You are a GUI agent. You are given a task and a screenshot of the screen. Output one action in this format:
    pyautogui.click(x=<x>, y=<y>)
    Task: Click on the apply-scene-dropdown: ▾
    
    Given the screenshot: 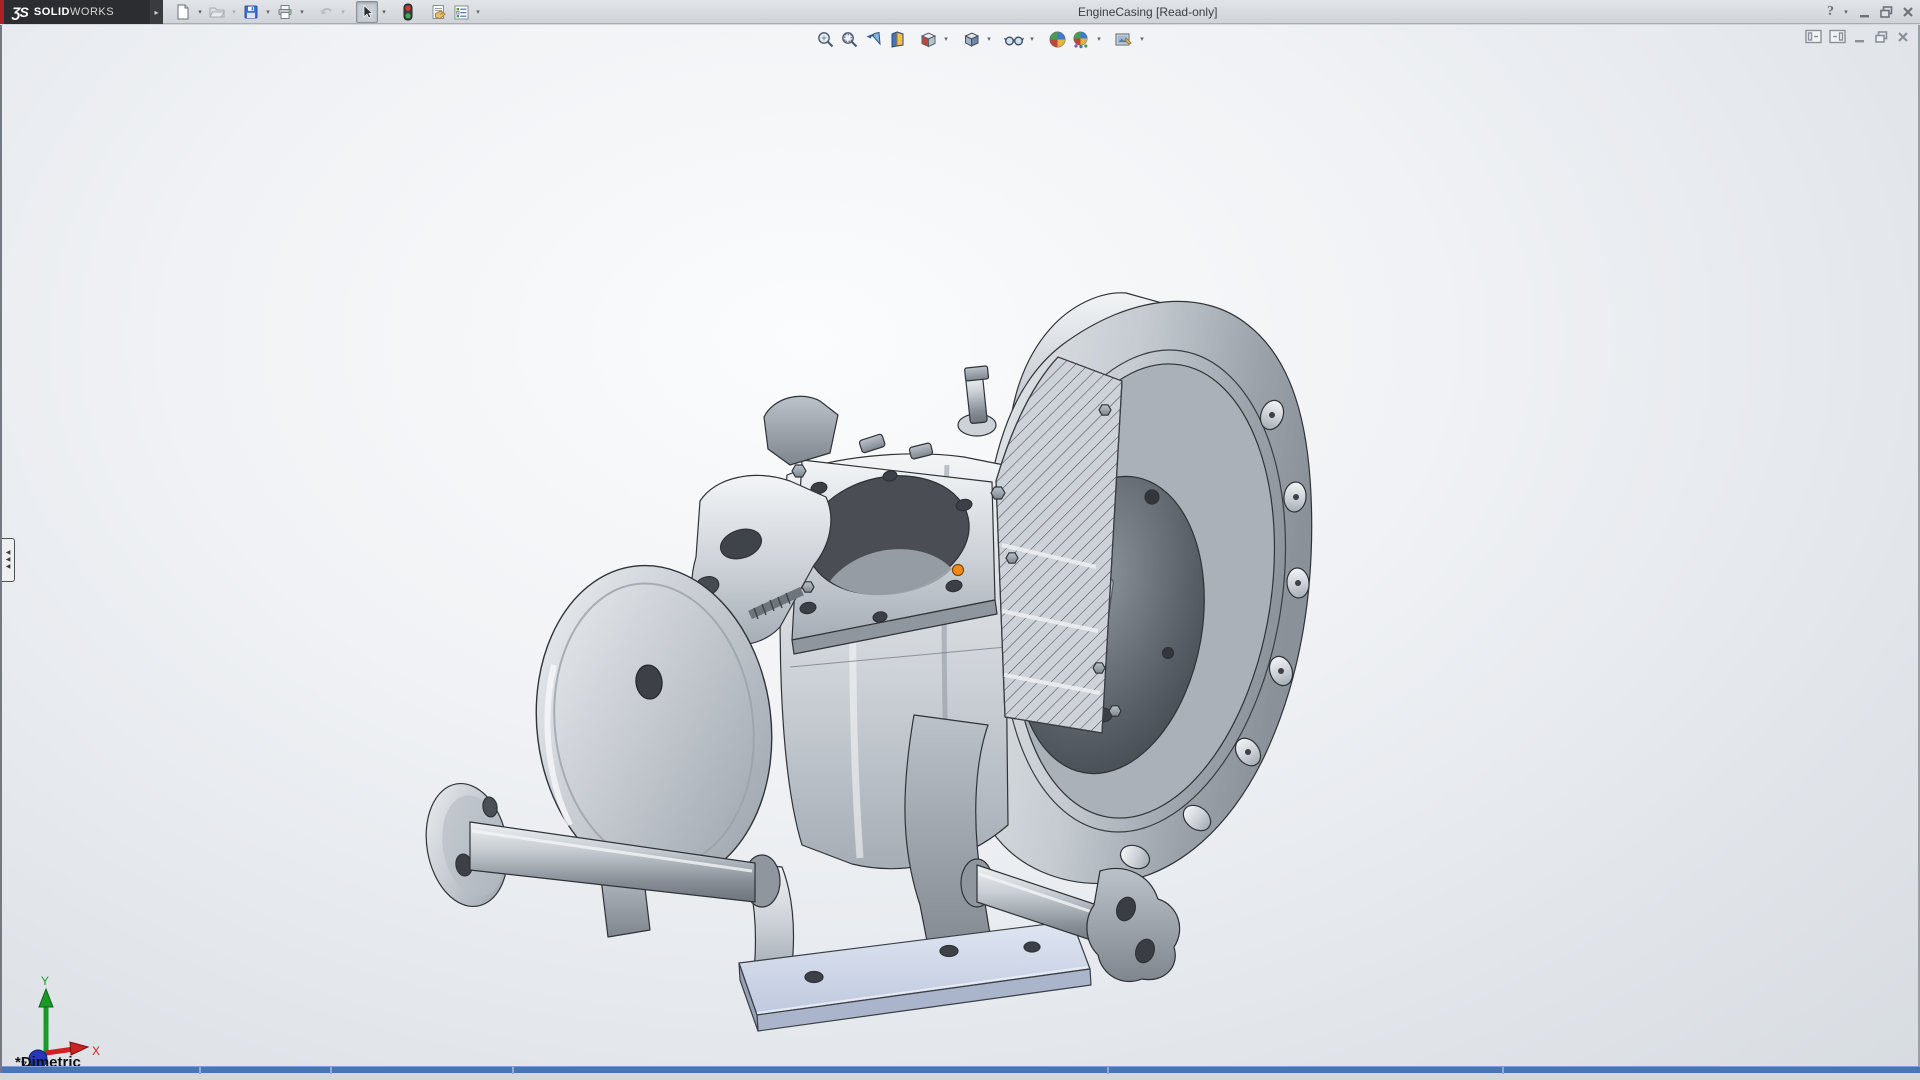 What is the action you would take?
    pyautogui.click(x=1099, y=39)
    